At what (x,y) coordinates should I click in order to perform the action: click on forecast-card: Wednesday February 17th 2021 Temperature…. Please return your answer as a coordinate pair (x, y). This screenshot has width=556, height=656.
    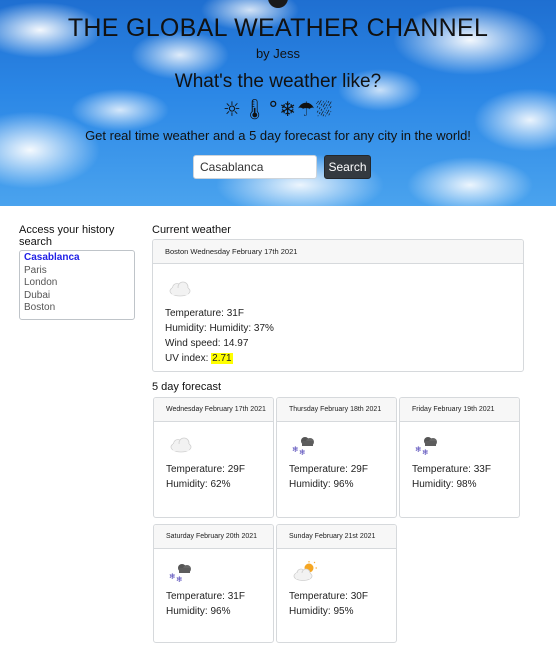
    Looking at the image, I should click on (213, 457).